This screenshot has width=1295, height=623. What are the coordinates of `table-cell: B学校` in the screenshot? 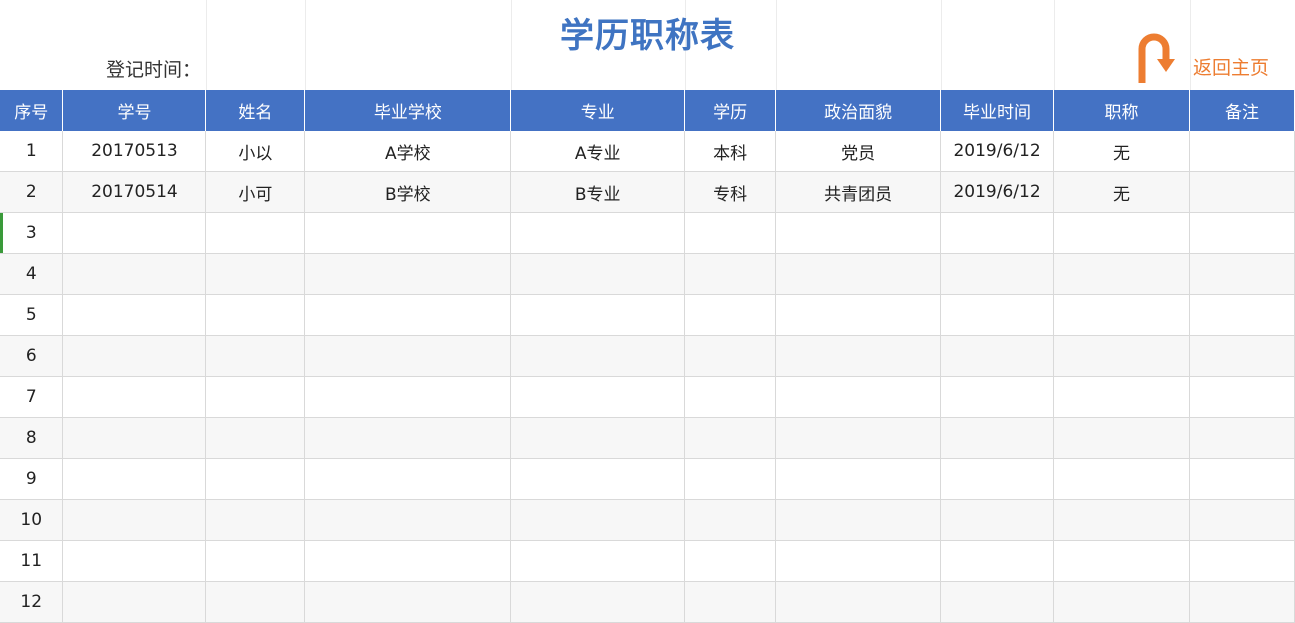 It's located at (408, 192).